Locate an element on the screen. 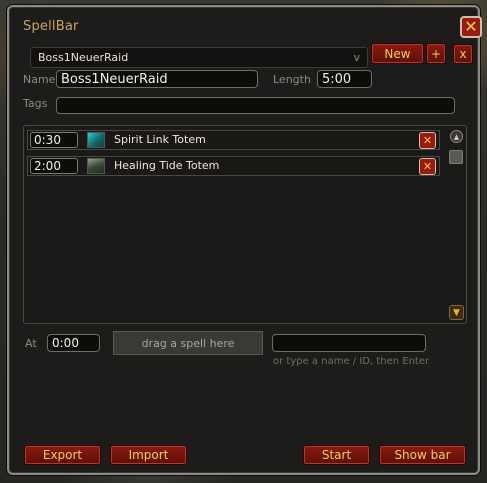 Image resolution: width=487 pixels, height=483 pixels. spell-name: Spirit Link Totem is located at coordinates (160, 139).